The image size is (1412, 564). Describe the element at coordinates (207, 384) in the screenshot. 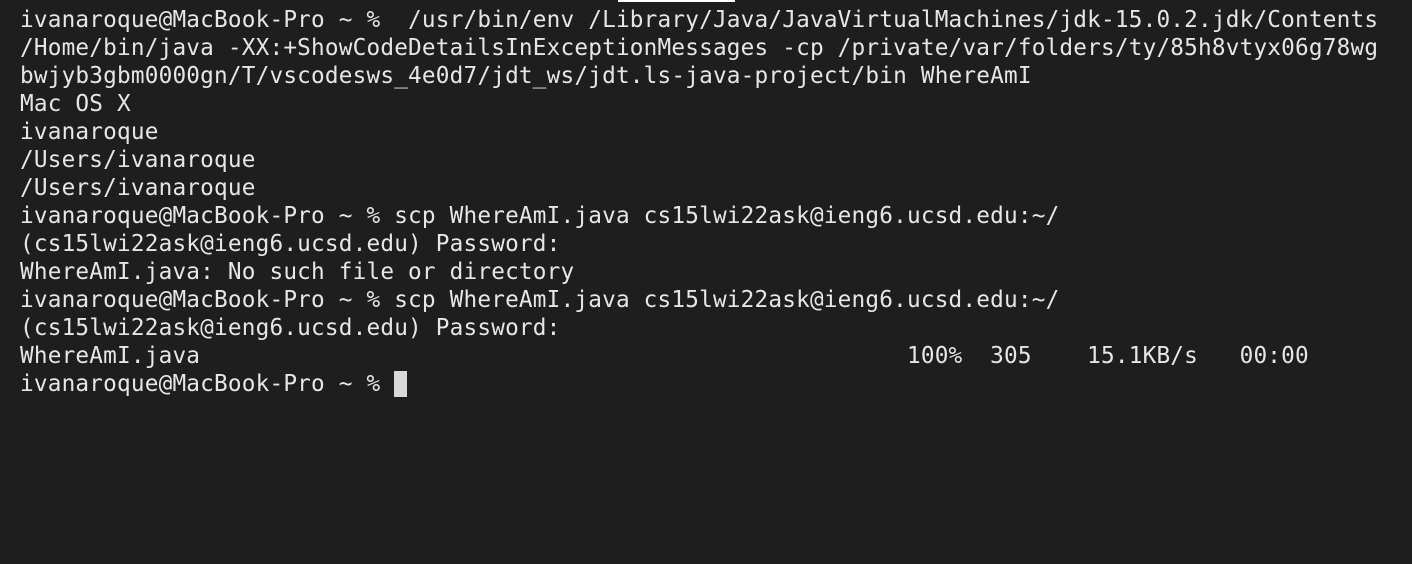

I see `shell-prompt: ivanaroque@MacBook-Pro ~ %` at that location.